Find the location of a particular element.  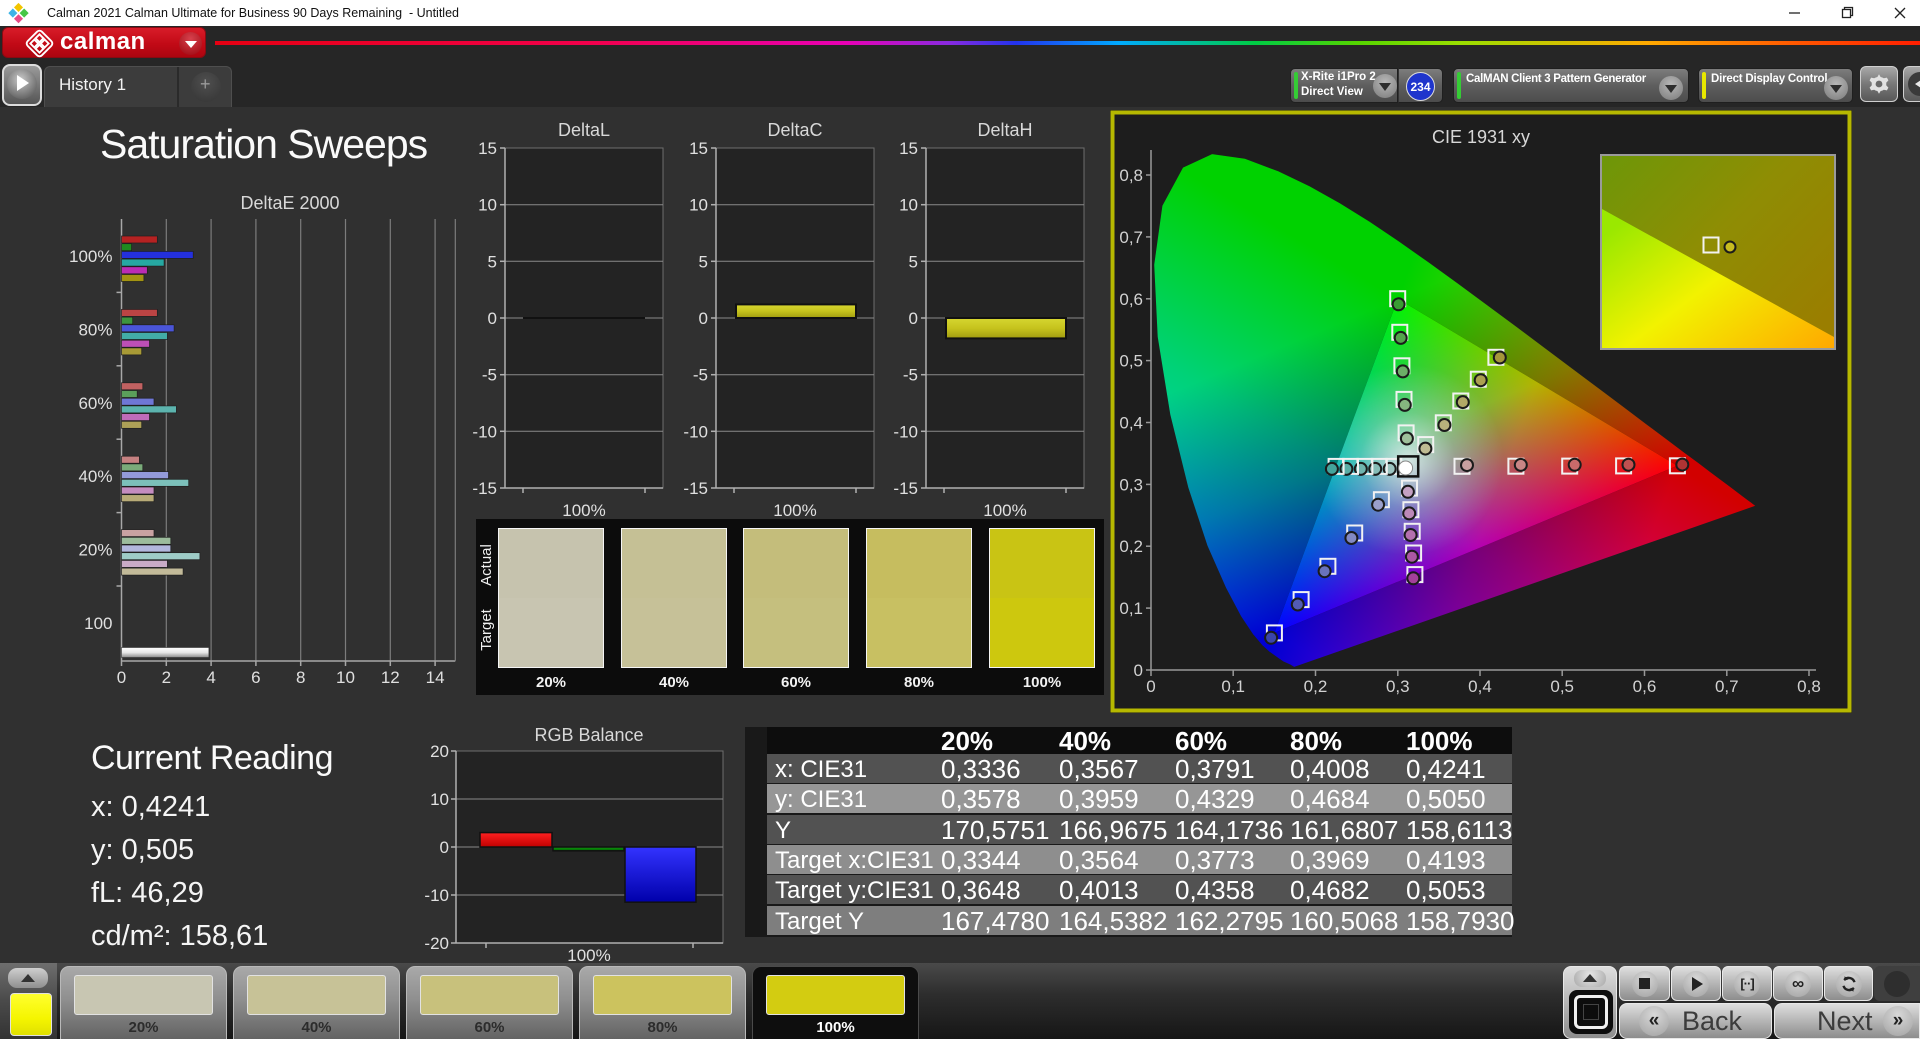

svg-text: DeltaE 2000 is located at coordinates (289, 204).